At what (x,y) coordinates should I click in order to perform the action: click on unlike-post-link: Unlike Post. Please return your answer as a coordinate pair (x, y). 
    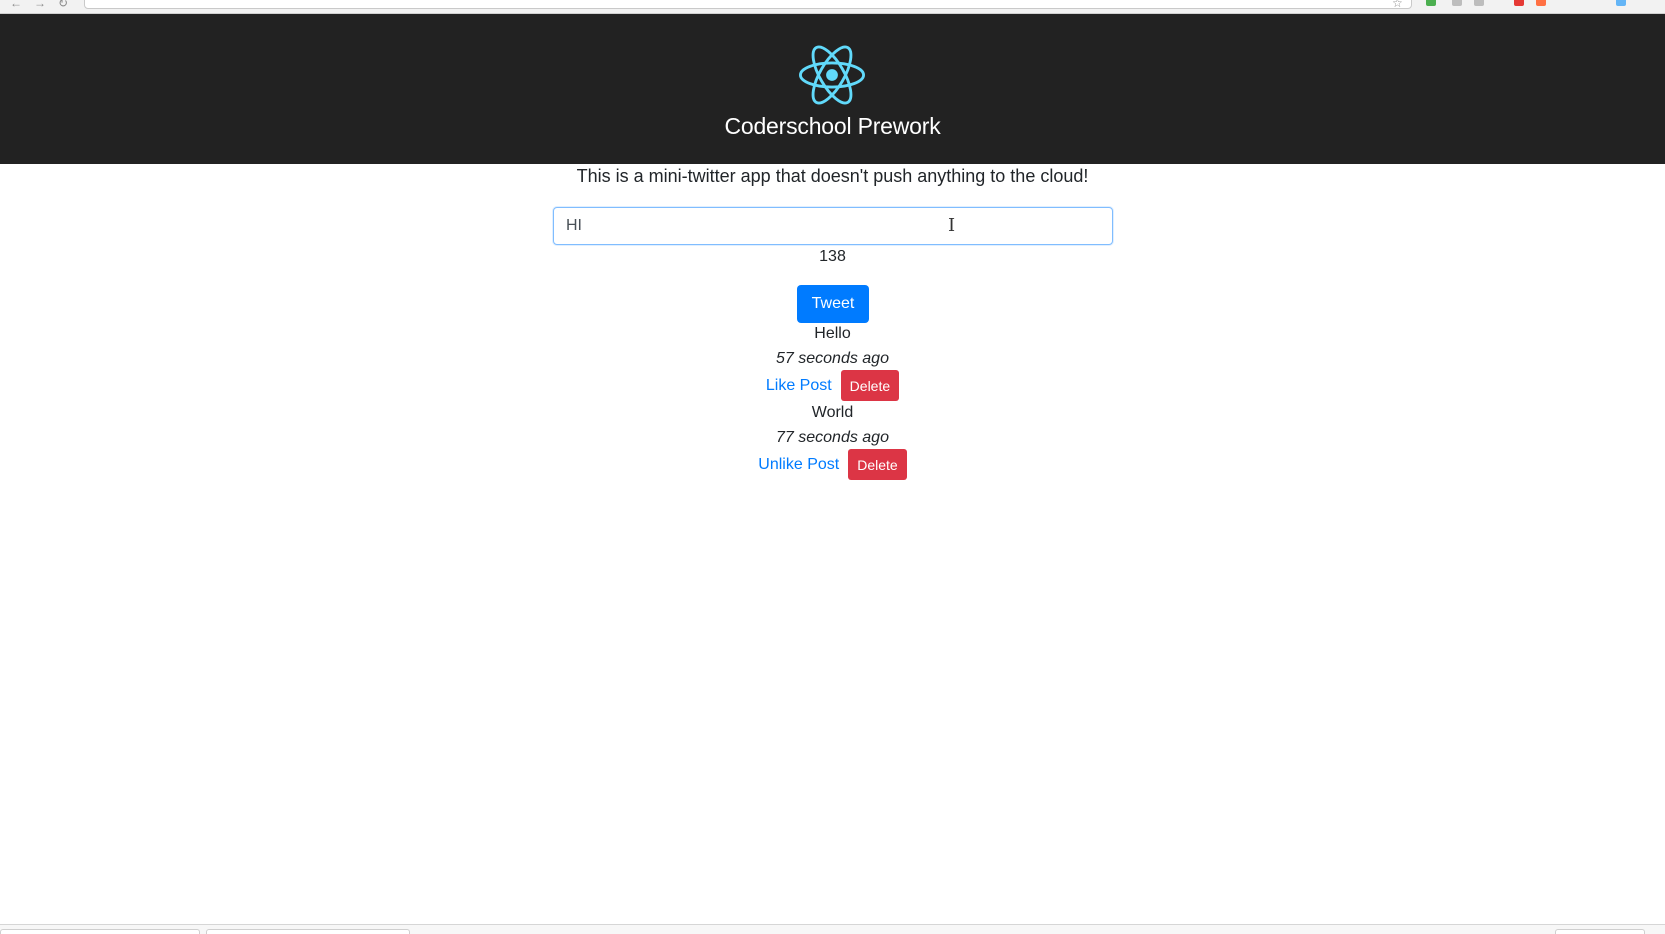
    Looking at the image, I should click on (798, 465).